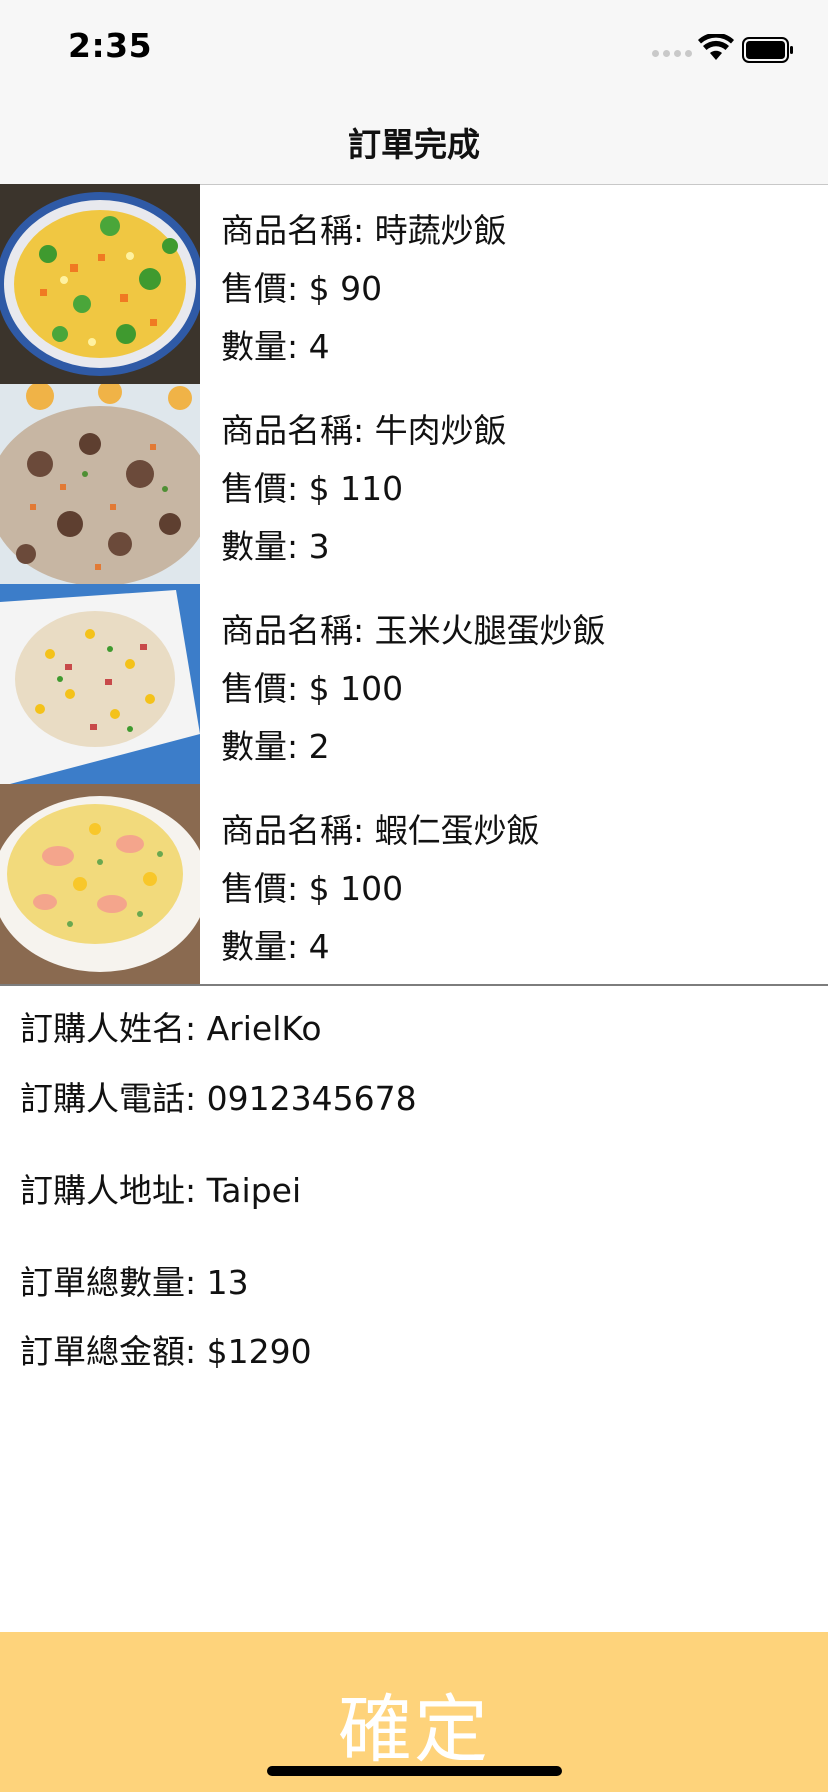 Image resolution: width=828 pixels, height=1792 pixels. I want to click on navigation-bar: 訂單完成, so click(414, 136).